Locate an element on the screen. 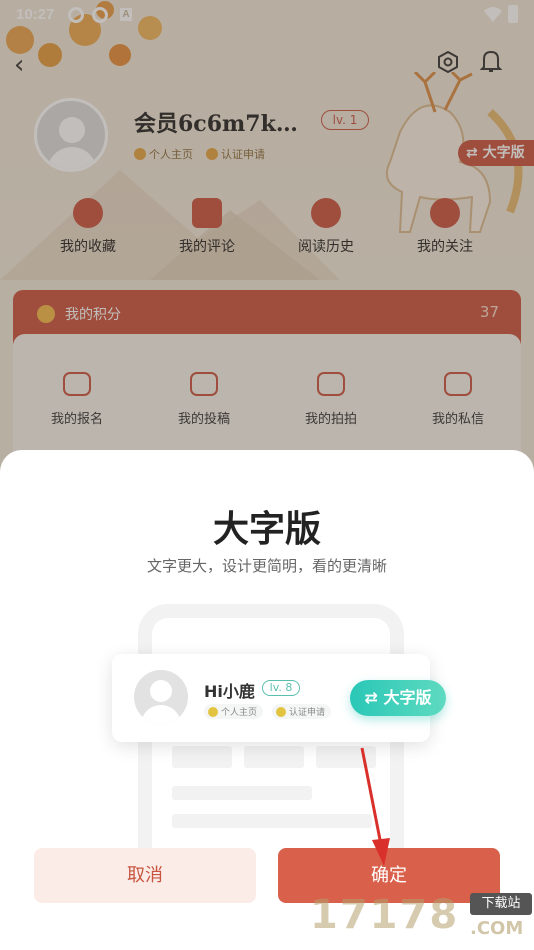 The width and height of the screenshot is (534, 950). cancel-button: 取消 is located at coordinates (145, 875).